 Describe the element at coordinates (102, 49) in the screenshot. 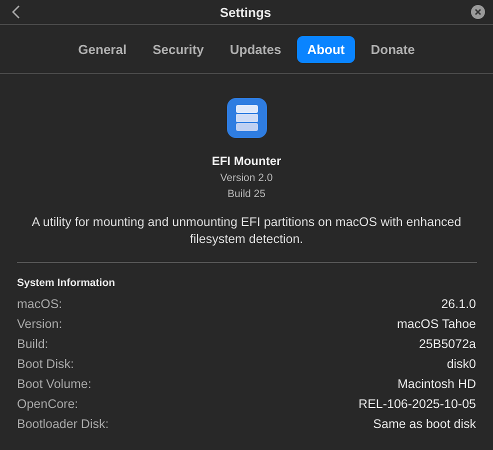

I see `tab: General` at that location.